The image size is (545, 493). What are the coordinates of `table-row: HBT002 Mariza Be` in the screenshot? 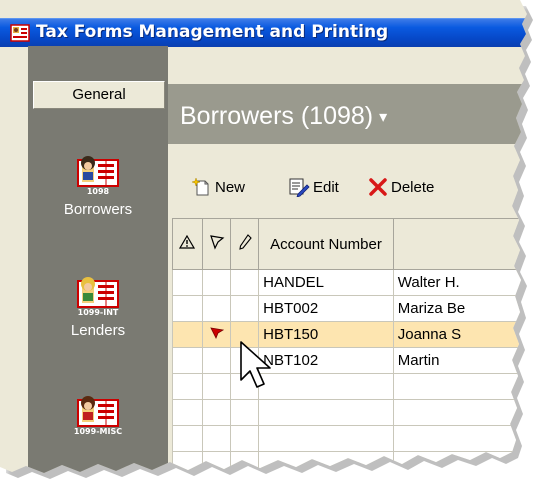 It's located at (349, 308).